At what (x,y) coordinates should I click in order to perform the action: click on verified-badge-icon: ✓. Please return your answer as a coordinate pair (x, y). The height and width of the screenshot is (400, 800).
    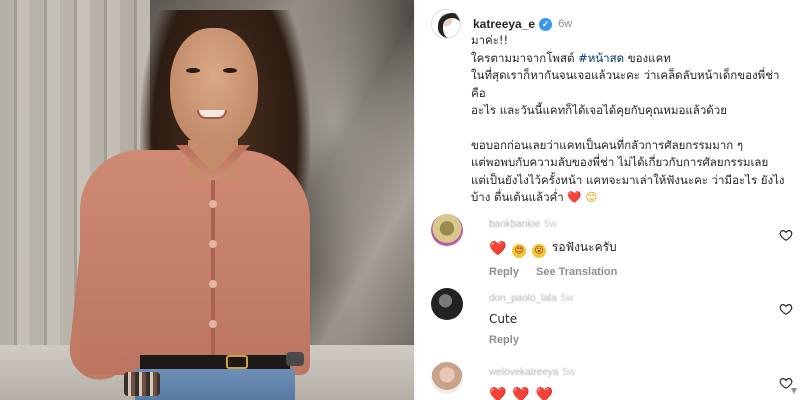
    Looking at the image, I should click on (546, 24).